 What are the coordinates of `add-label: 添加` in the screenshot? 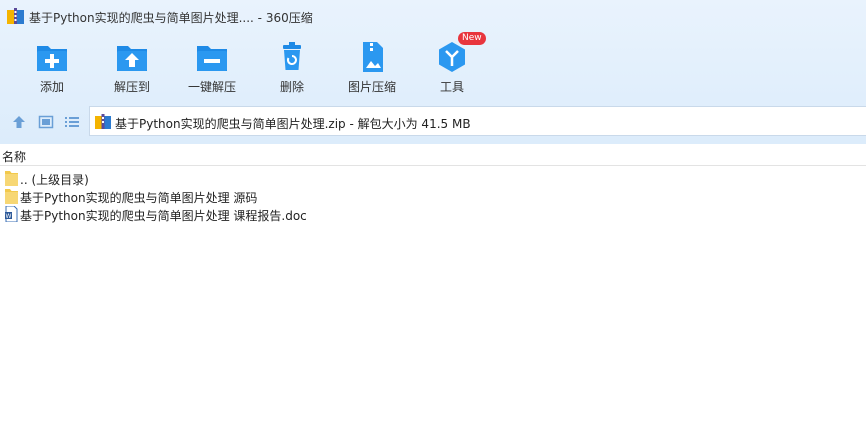 It's located at (51, 87).